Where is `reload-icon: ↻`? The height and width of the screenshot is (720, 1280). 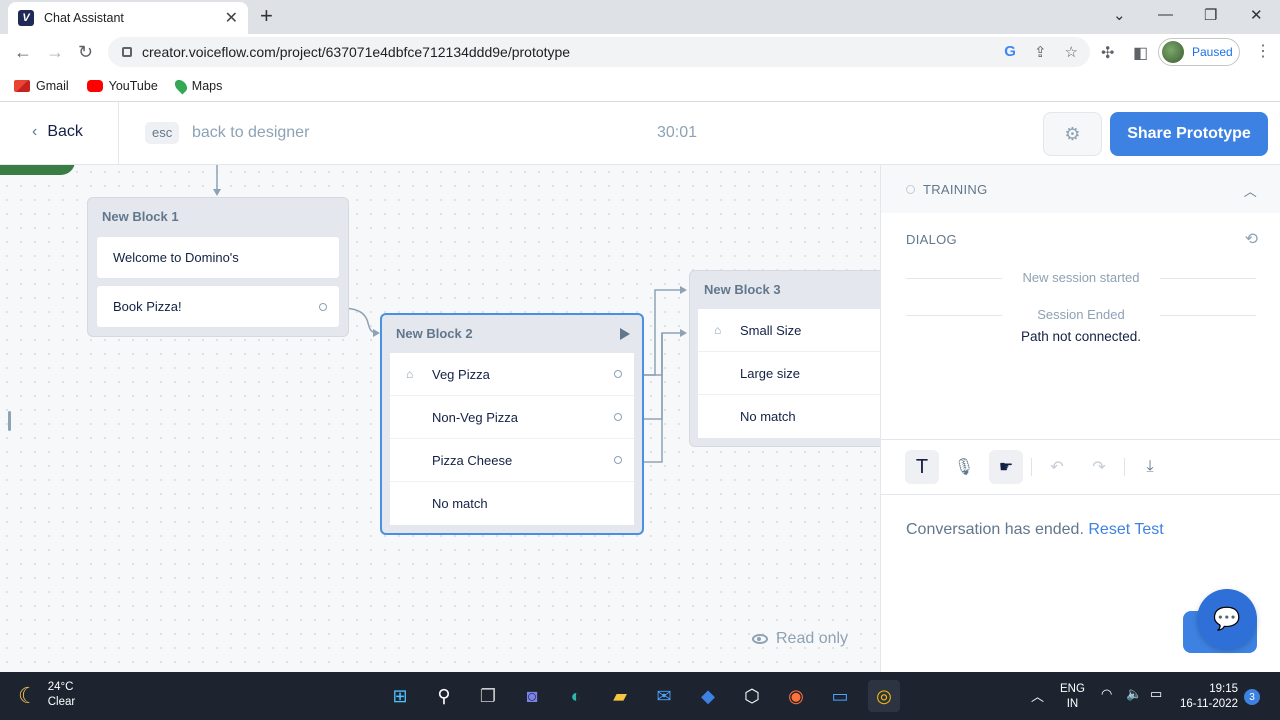
reload-icon: ↻ is located at coordinates (85, 52).